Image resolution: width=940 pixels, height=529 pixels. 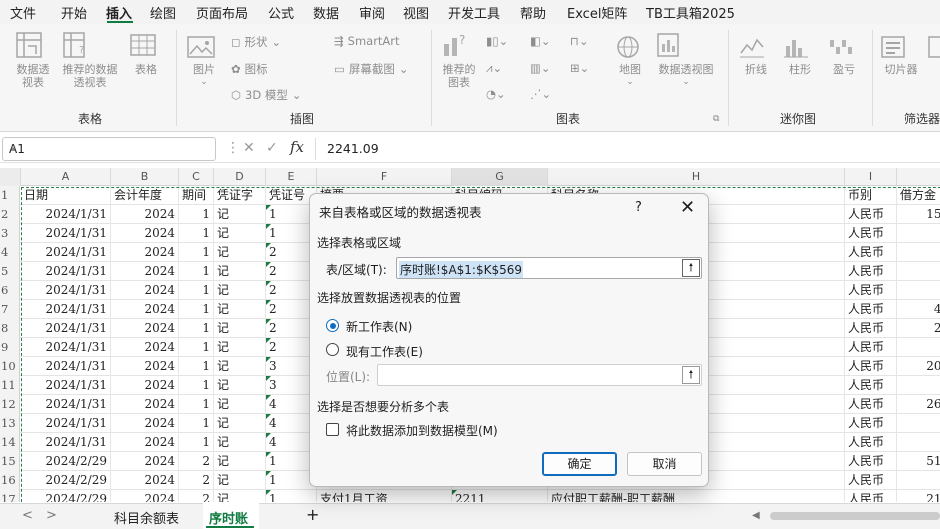 What do you see at coordinates (249, 69) in the screenshot?
I see `icons-button: ✿ 图标` at bounding box center [249, 69].